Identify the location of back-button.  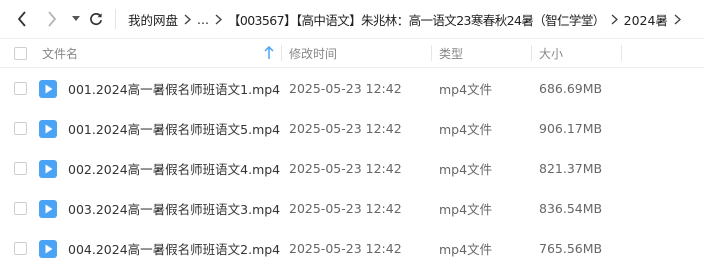
(22, 19).